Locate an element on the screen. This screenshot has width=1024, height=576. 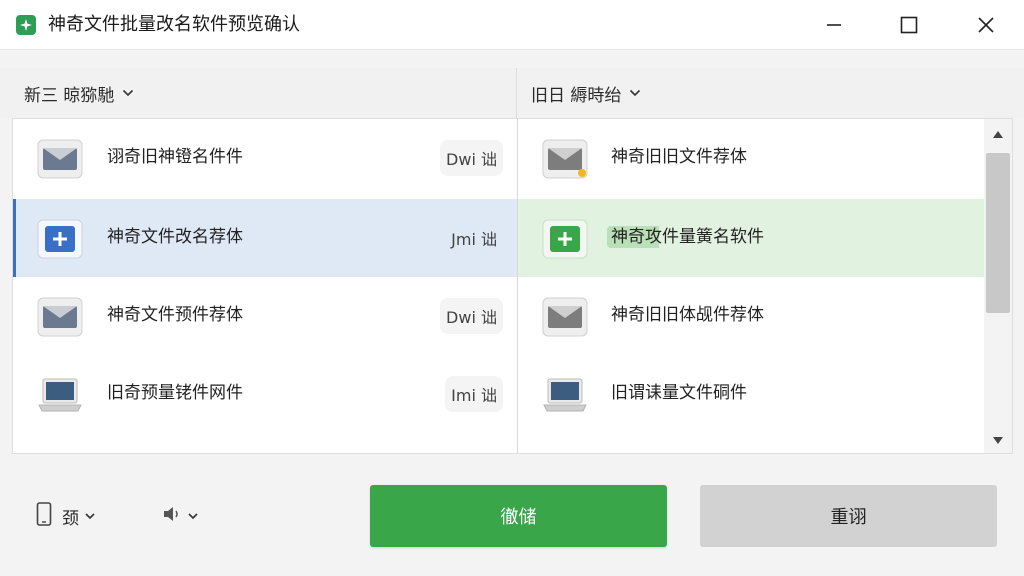
old-file-name: 旧谓诔量文件硐件 is located at coordinates (679, 393).